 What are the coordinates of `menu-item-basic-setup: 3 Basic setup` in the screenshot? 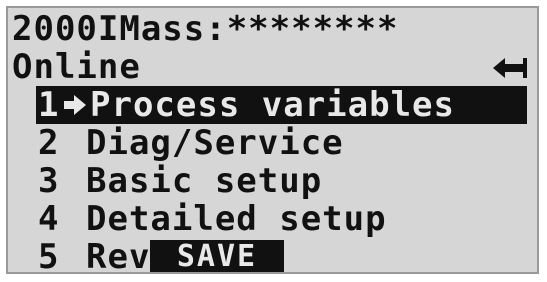 It's located at (272, 181).